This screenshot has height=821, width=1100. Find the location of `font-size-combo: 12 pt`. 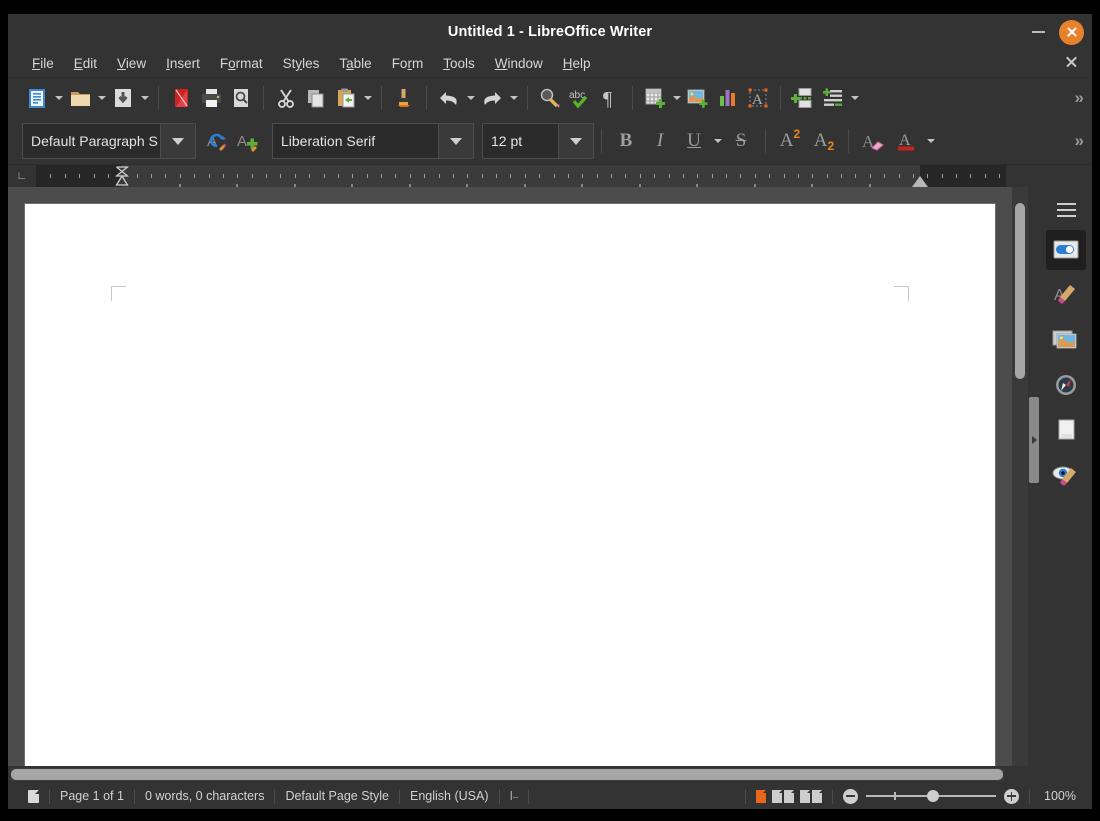

font-size-combo: 12 pt is located at coordinates (538, 141).